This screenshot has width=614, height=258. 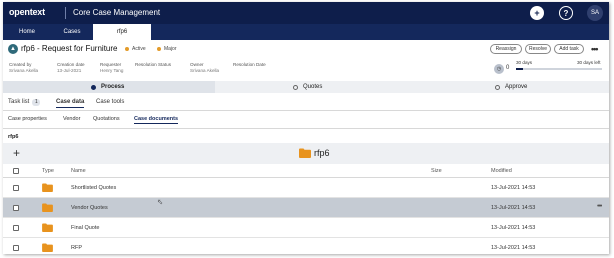 I want to click on step-quotes: Quotes, so click(x=307, y=87).